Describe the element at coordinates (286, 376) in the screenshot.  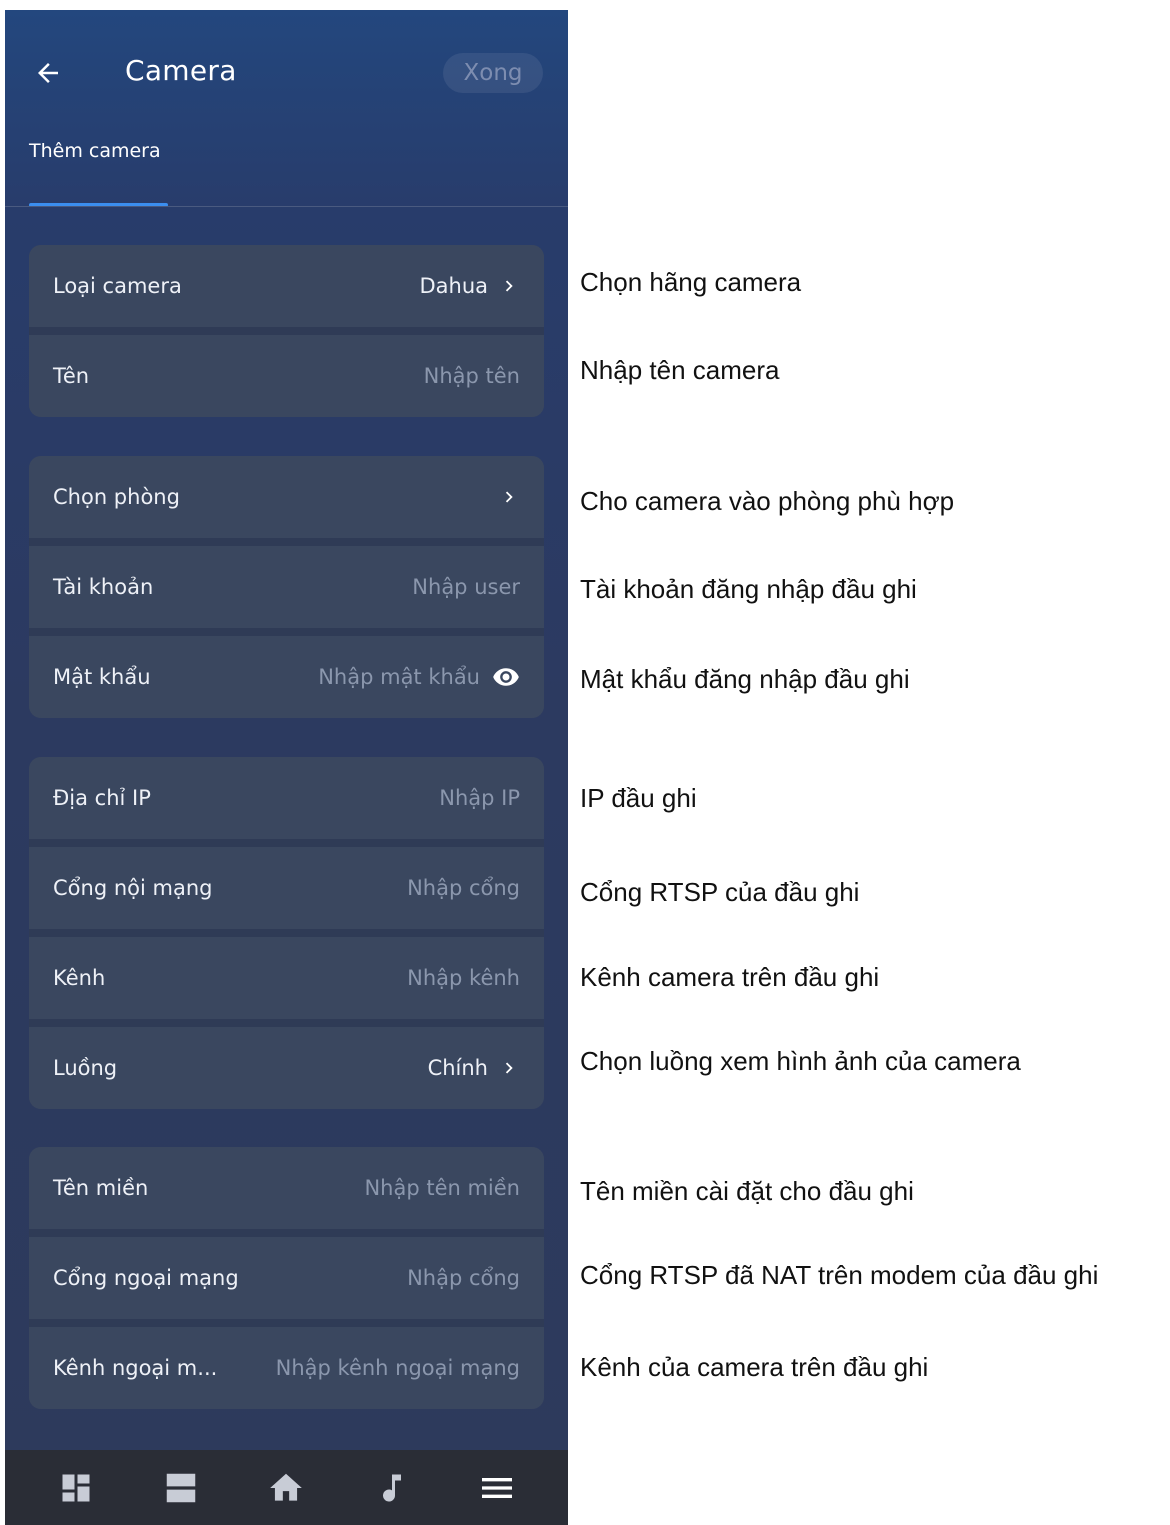
I see `form-row: Tên Nhập tên` at that location.